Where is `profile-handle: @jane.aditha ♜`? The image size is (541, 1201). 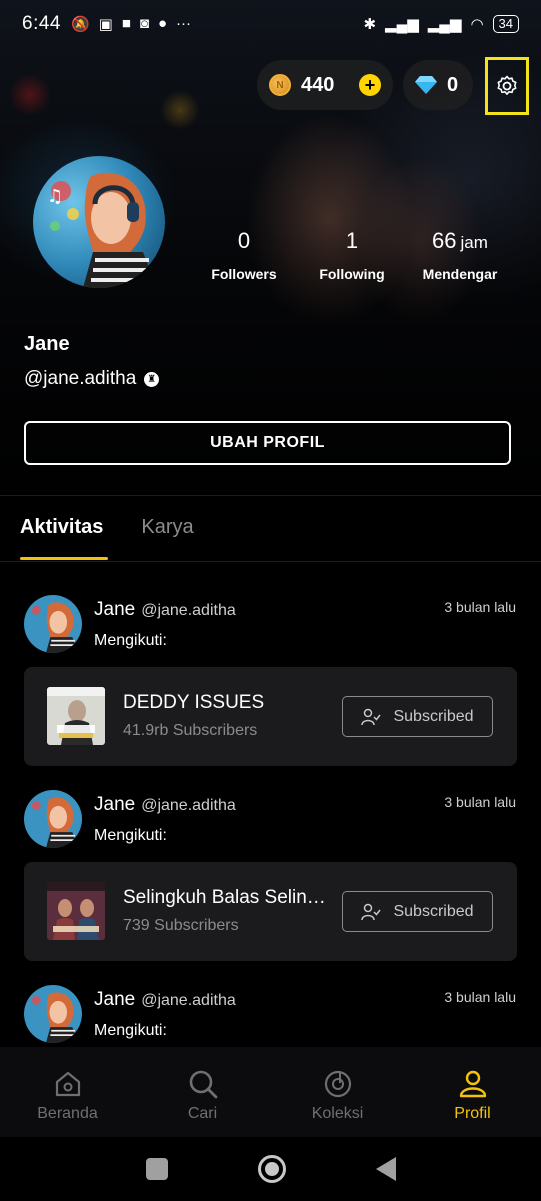
profile-handle: @jane.aditha ♜ is located at coordinates (92, 379).